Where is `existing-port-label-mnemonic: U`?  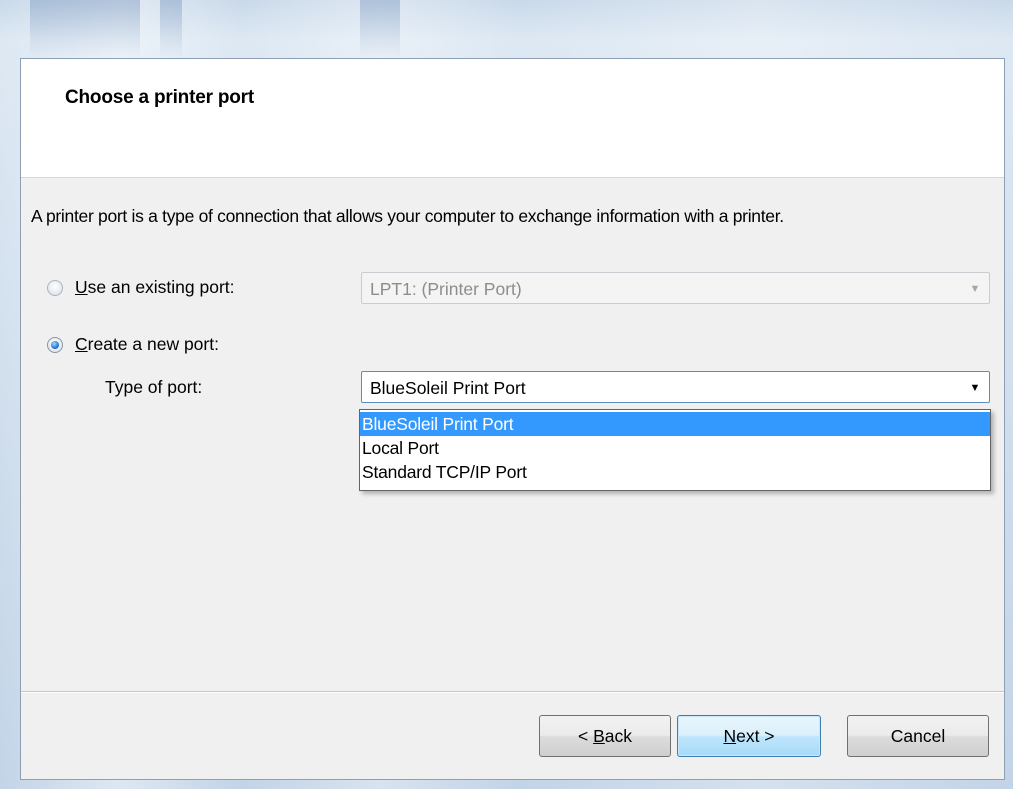
existing-port-label-mnemonic: U is located at coordinates (81, 287).